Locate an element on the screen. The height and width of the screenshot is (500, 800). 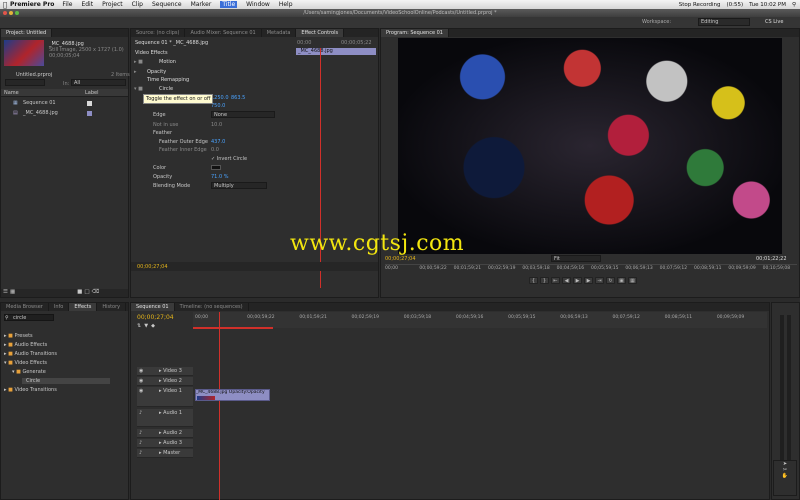
go-to-in-icon: ⇤ is located at coordinates (555, 280).